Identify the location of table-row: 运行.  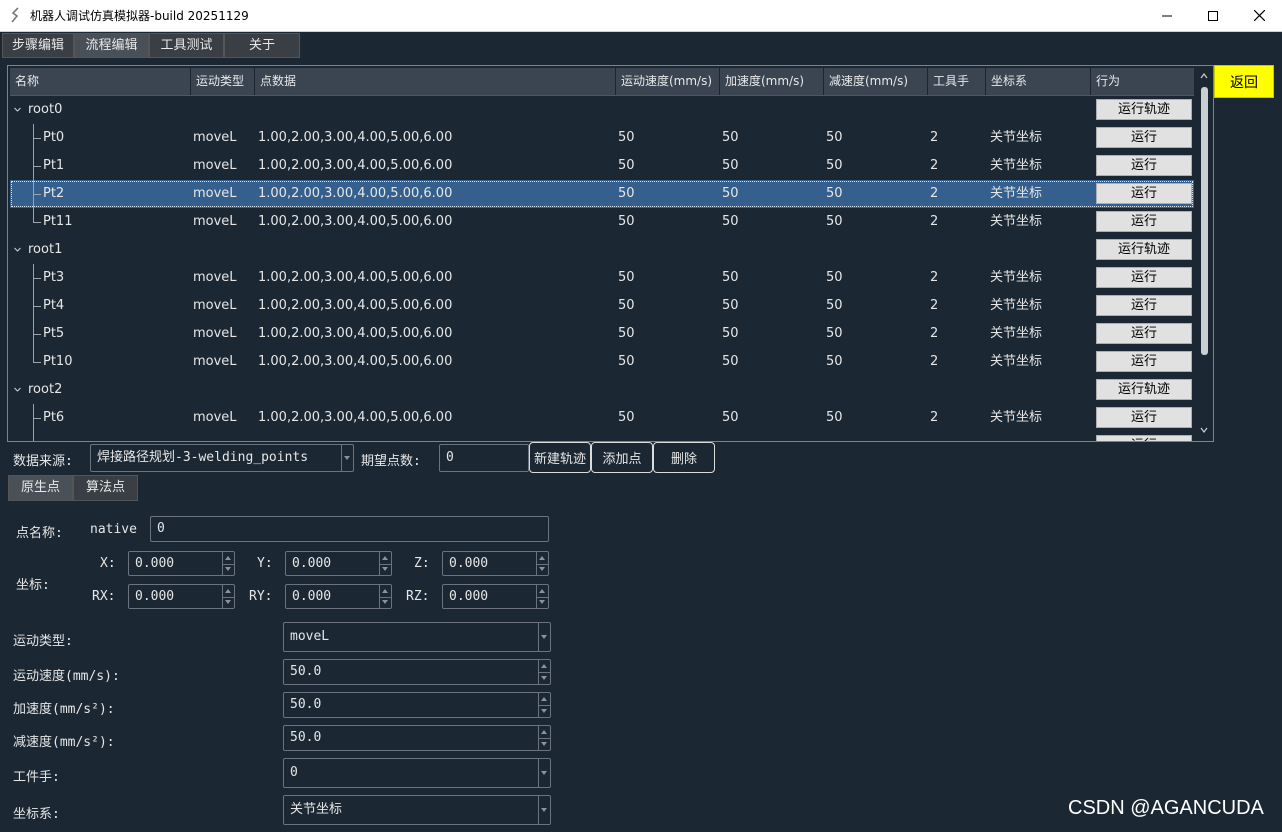
(602, 436).